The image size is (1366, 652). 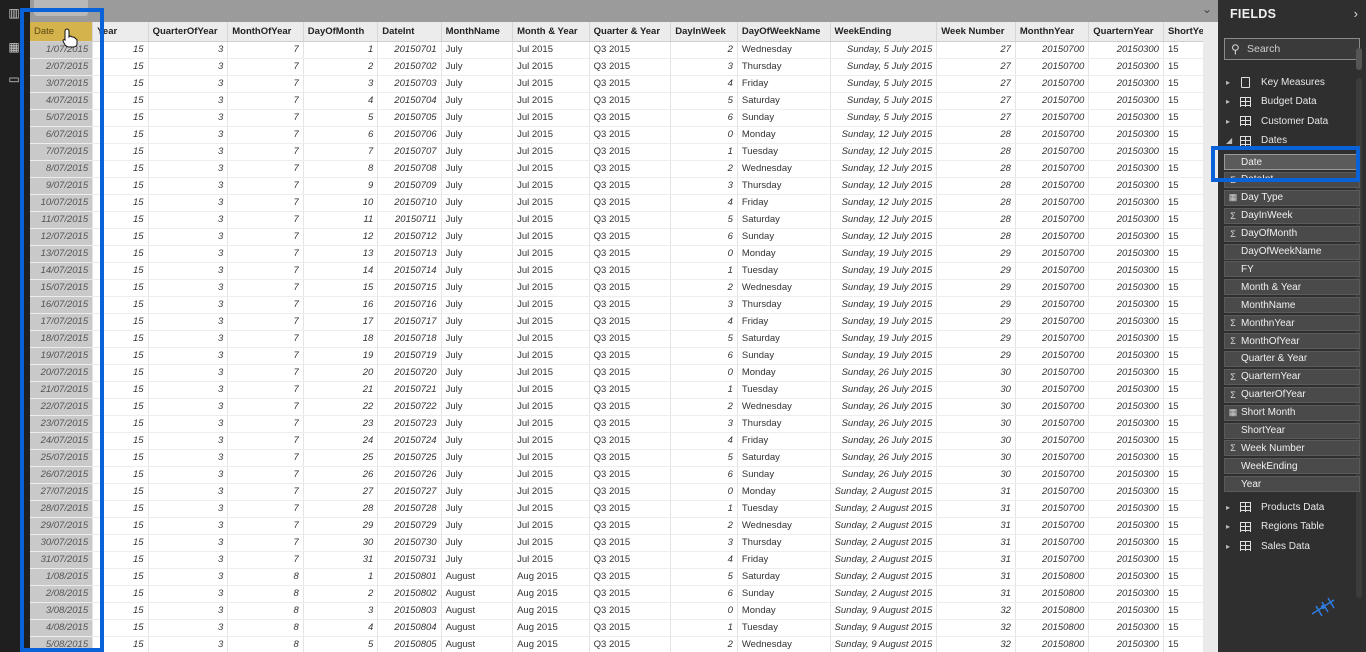 I want to click on cell-downame: Sunday, so click(x=784, y=356).